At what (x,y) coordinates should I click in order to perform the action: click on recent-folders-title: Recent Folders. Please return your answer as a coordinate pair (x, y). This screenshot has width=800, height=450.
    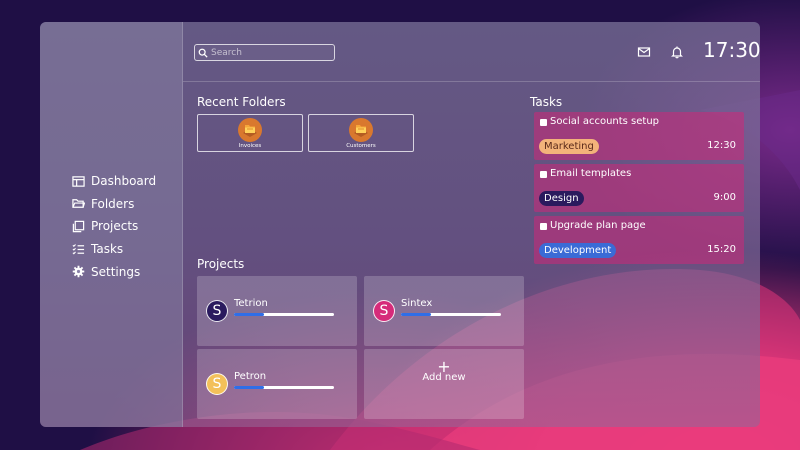
    Looking at the image, I should click on (241, 102).